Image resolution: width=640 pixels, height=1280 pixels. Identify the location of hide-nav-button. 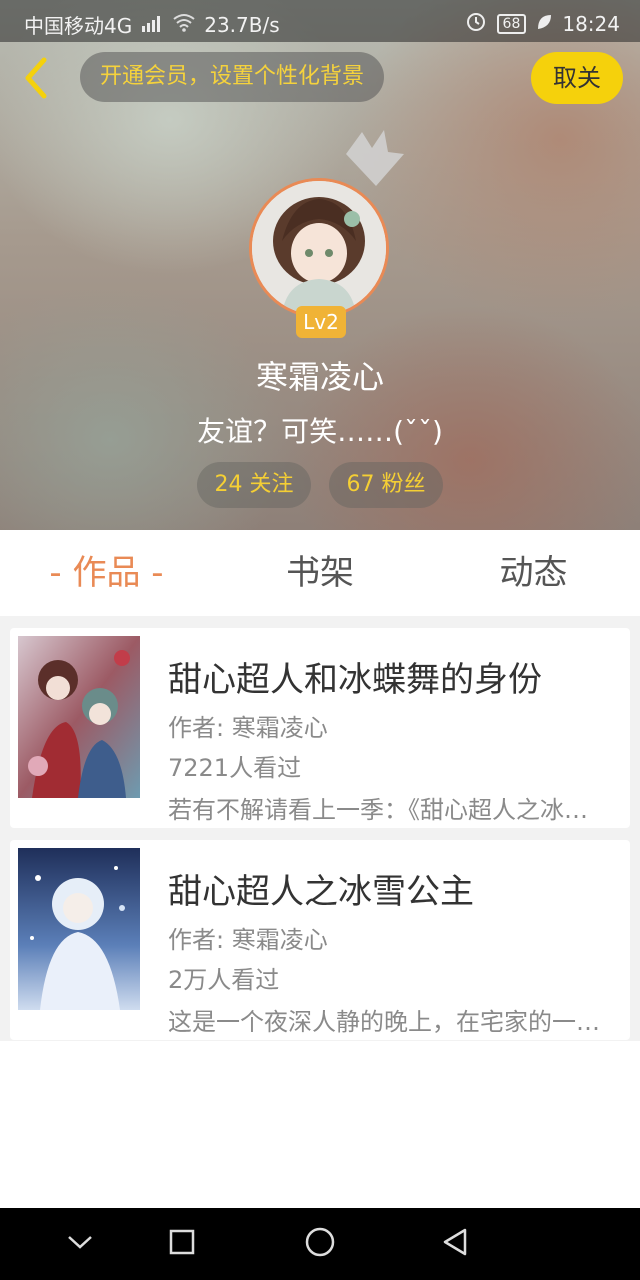
(80, 1244).